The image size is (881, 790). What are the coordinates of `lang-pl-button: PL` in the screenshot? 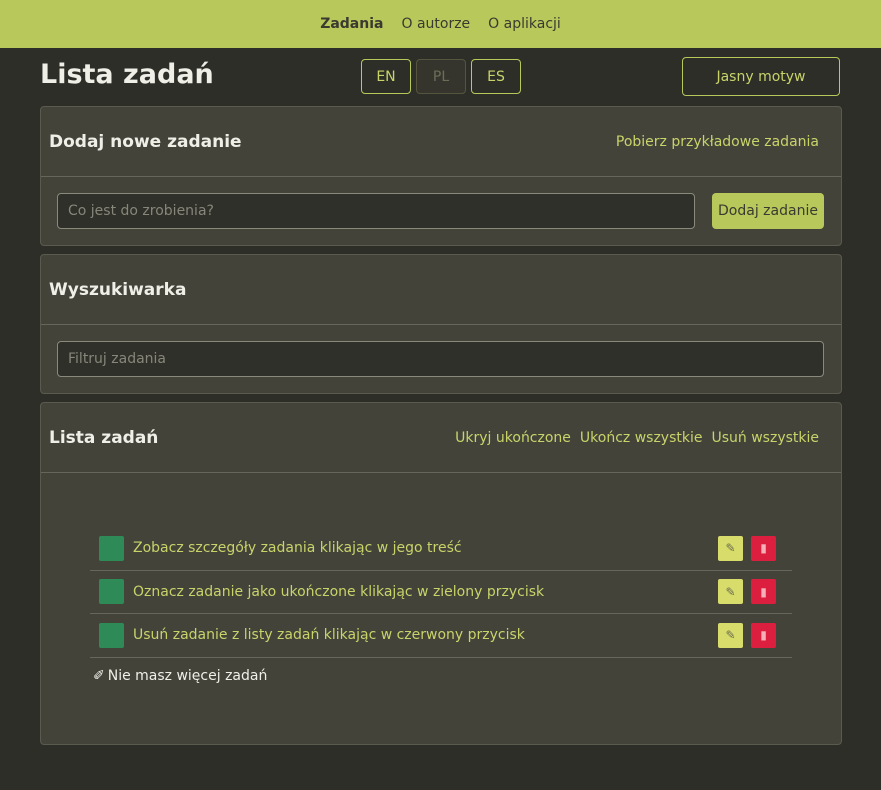 It's located at (441, 76).